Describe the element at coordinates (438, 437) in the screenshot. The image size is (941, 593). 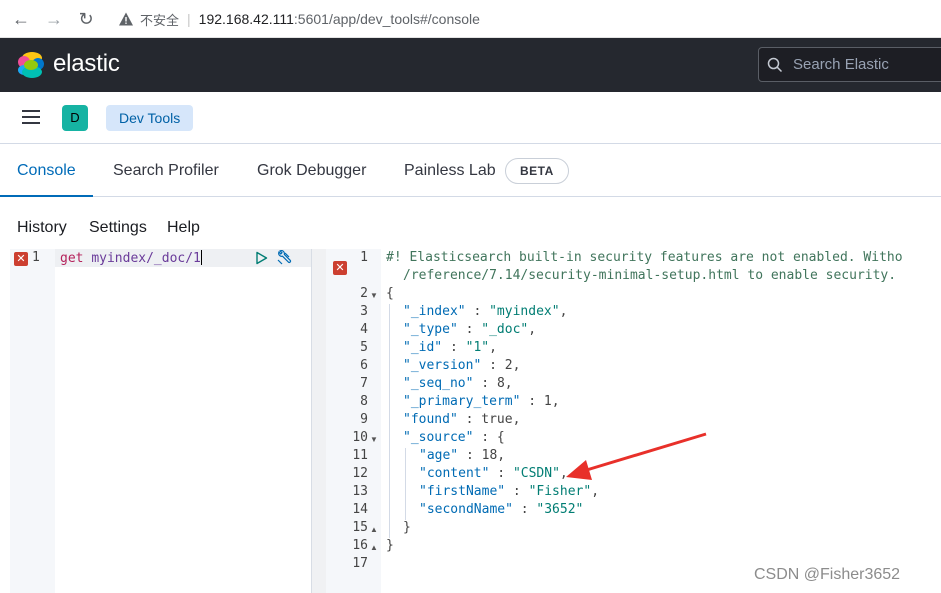
I see `json-key: "_source"` at that location.